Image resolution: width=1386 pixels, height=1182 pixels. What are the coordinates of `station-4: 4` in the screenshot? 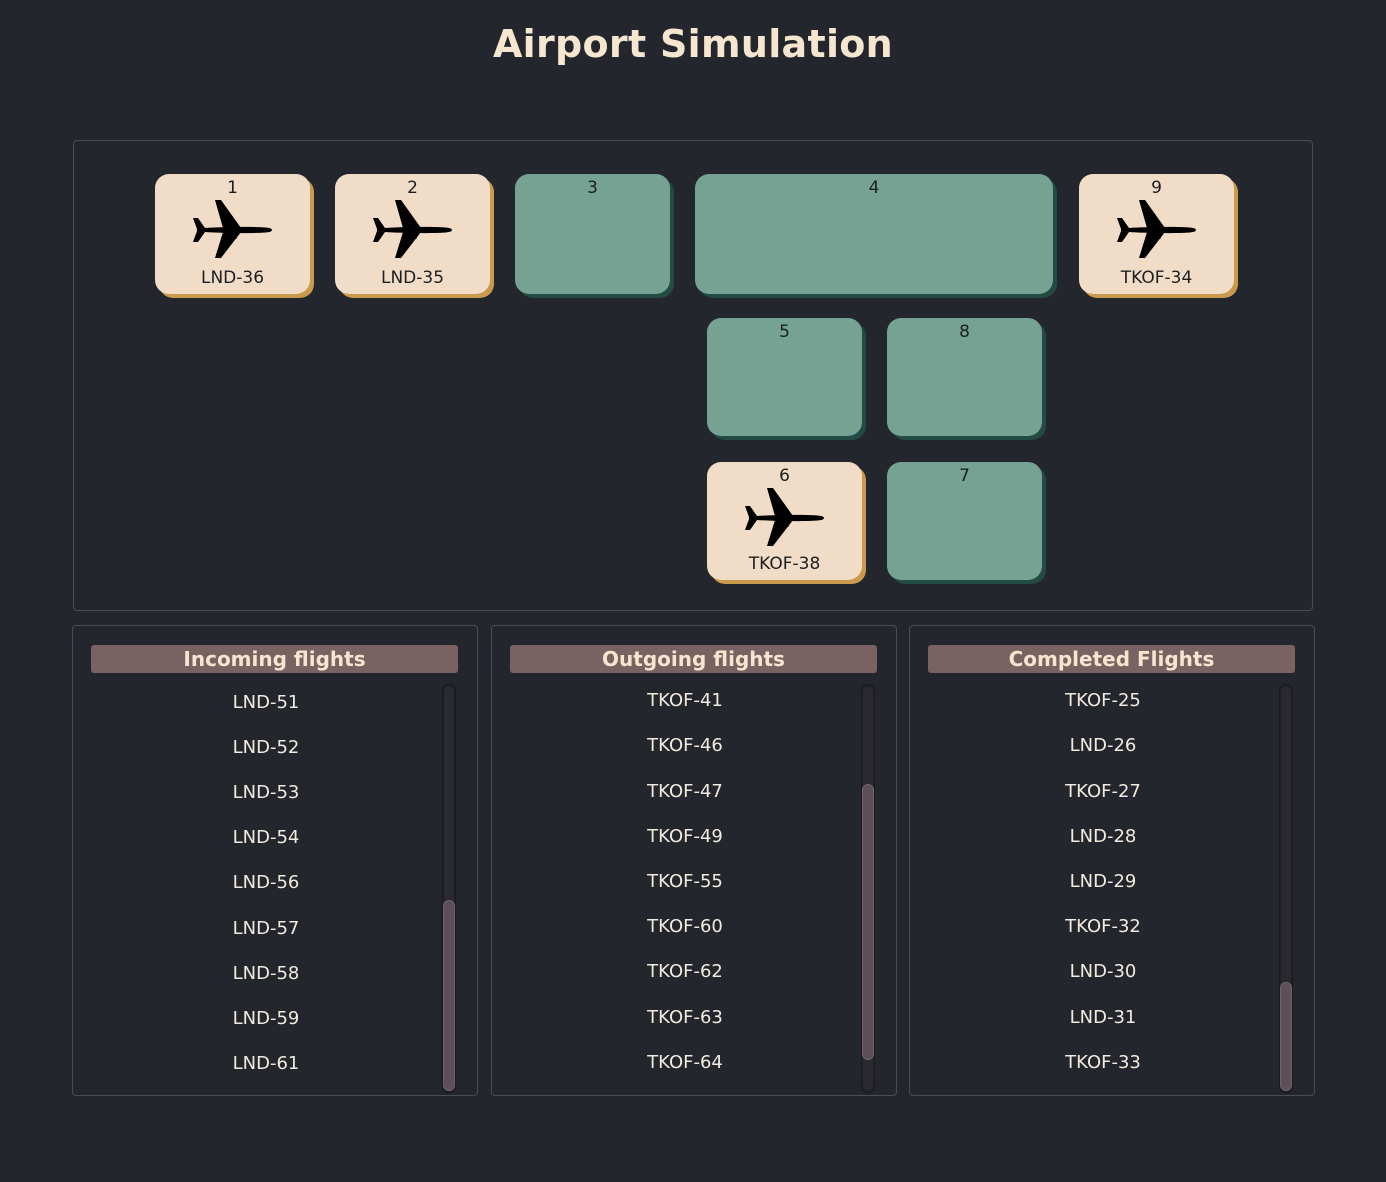 It's located at (874, 234).